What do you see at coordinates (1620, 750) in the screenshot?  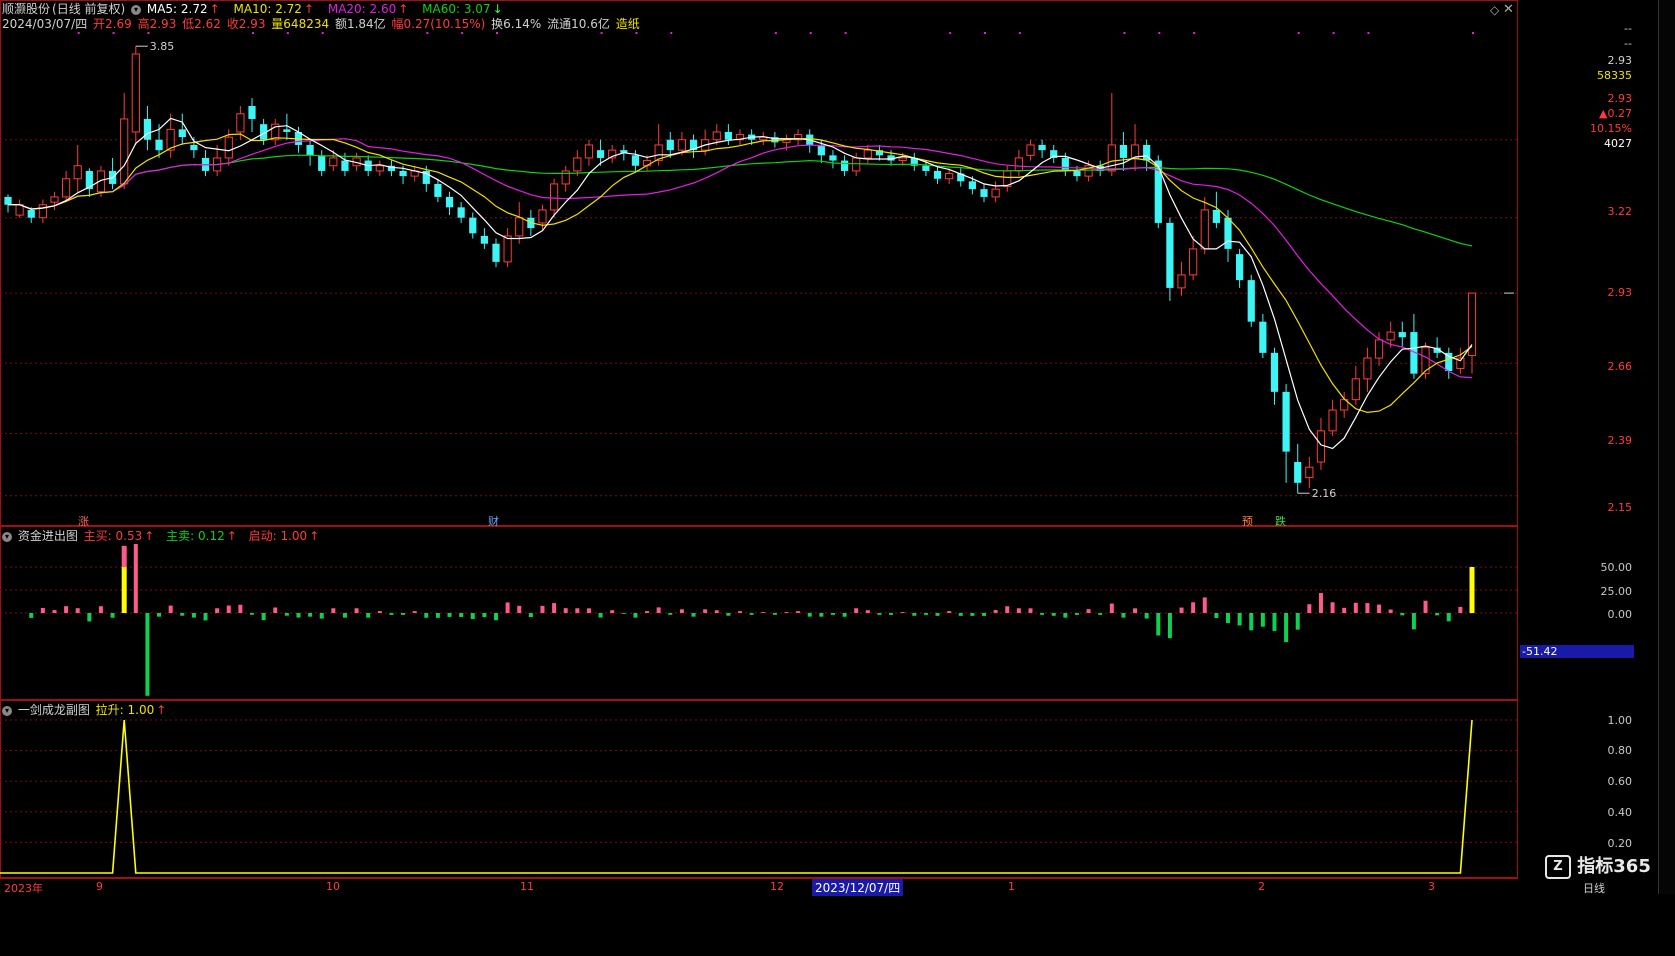 I see `sub-tick-08: 0.80` at bounding box center [1620, 750].